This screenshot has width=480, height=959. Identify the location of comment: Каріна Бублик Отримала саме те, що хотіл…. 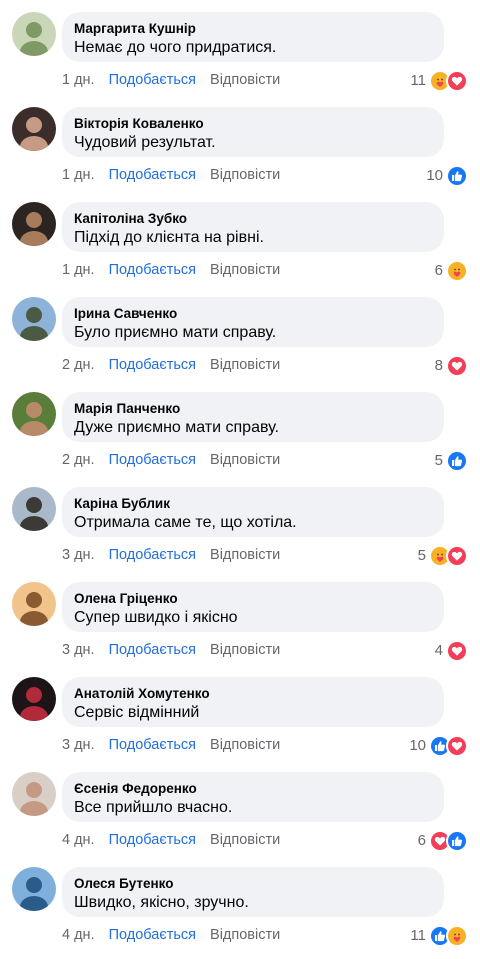
(240, 522).